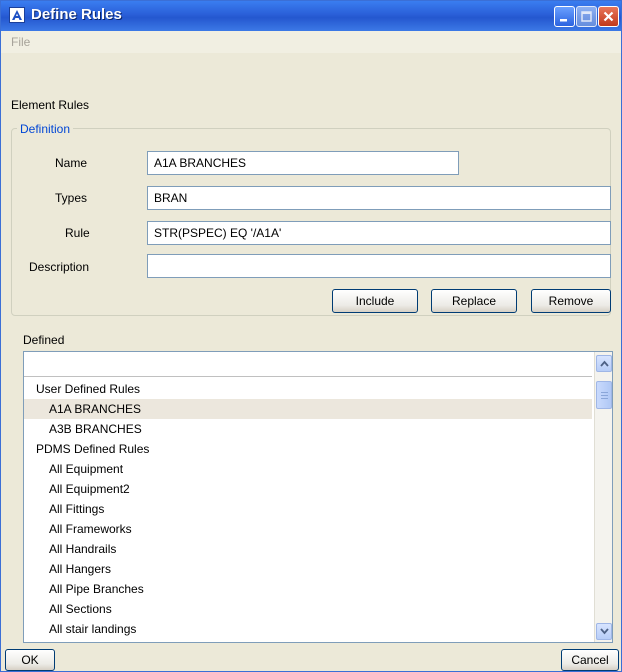  Describe the element at coordinates (586, 16) in the screenshot. I see `maximize-icon` at that location.